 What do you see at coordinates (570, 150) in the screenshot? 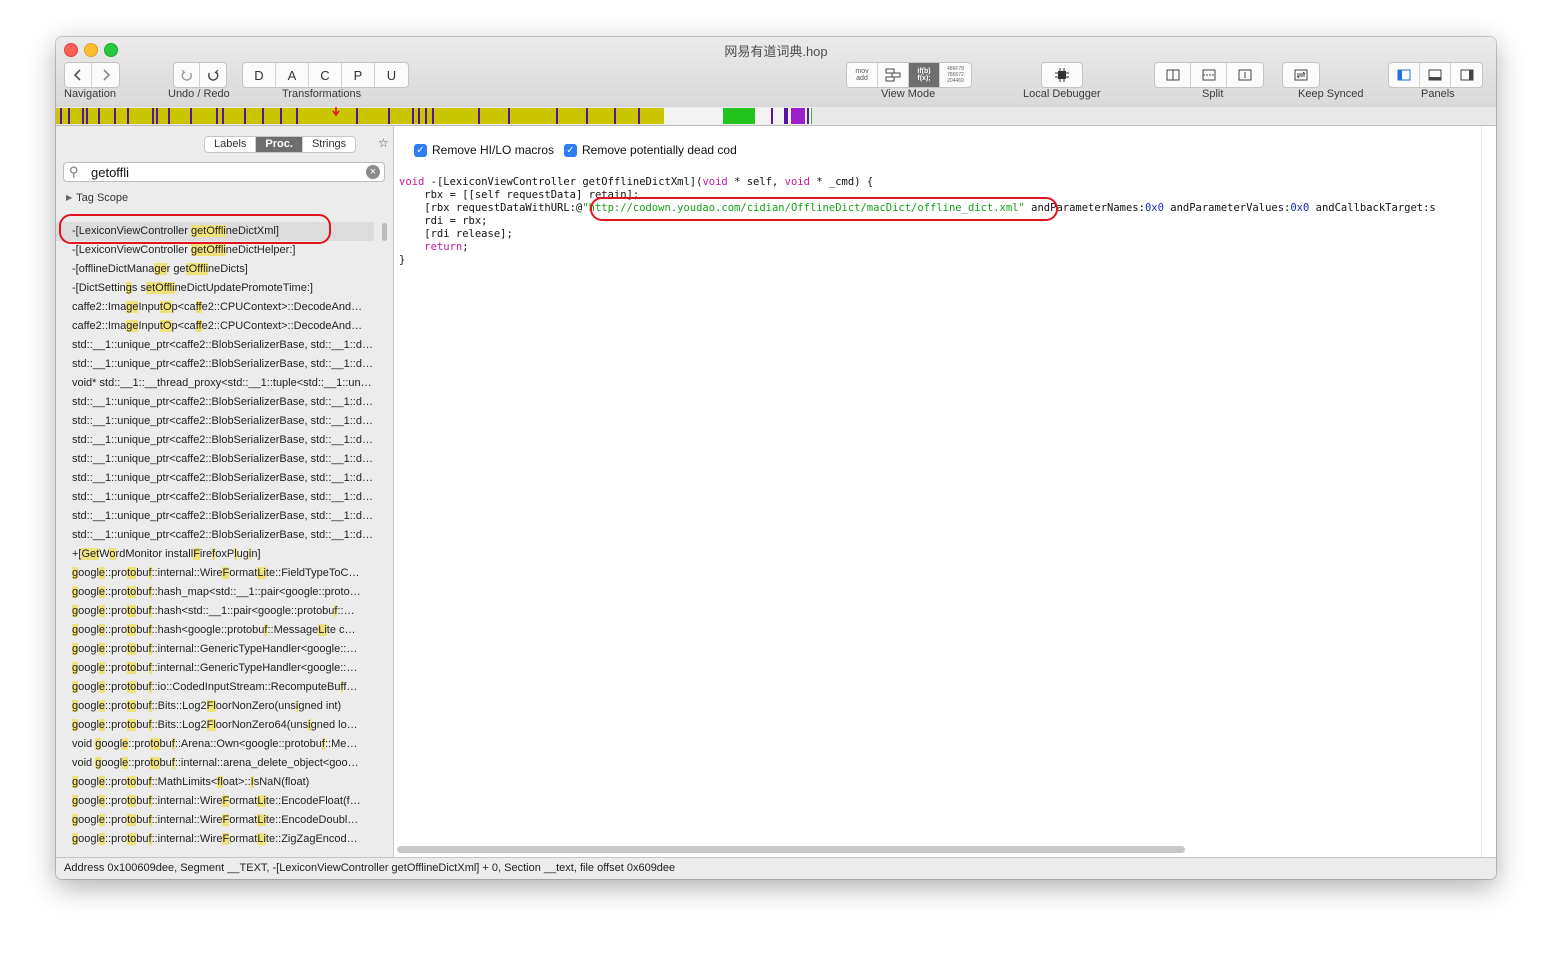
I see `checkmark-icon: ✓` at bounding box center [570, 150].